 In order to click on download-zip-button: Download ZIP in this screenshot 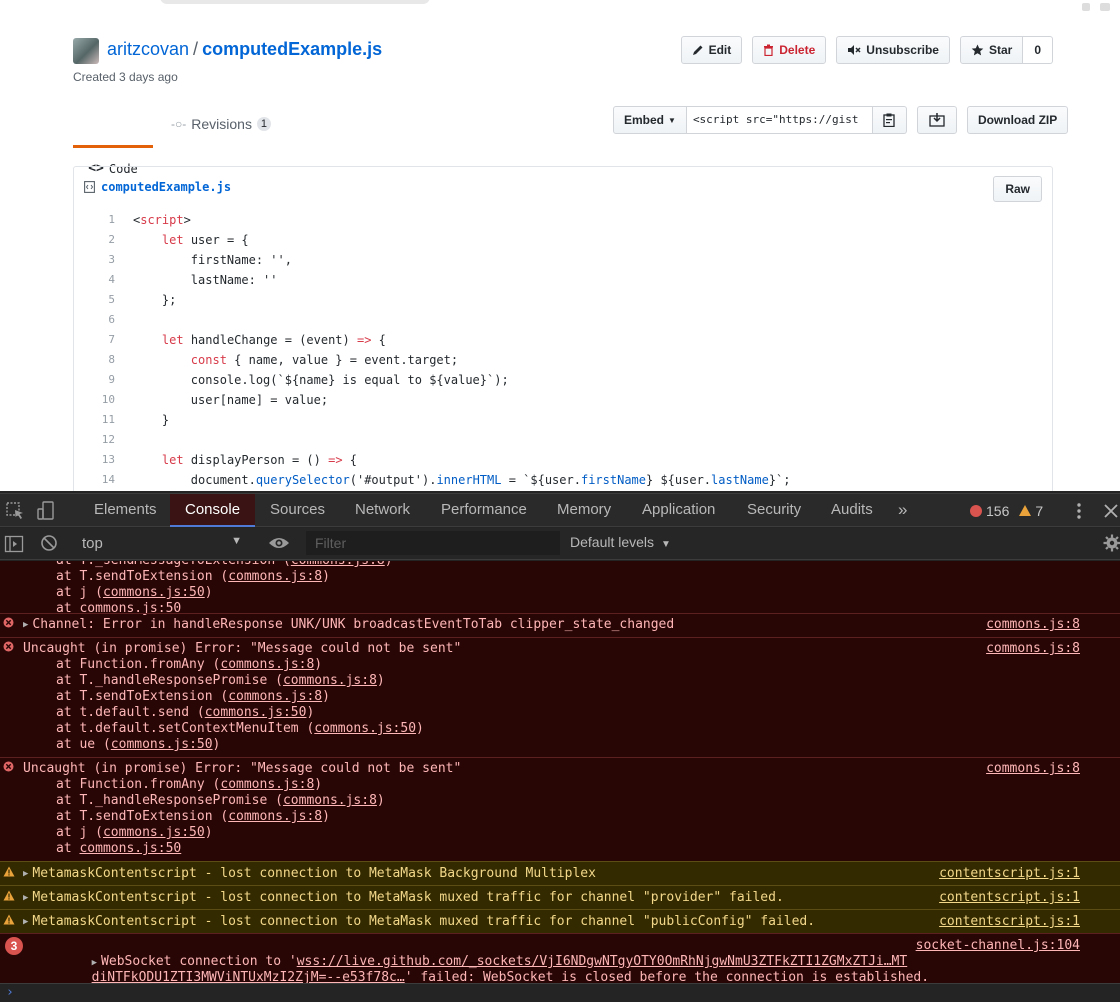, I will do `click(1017, 120)`.